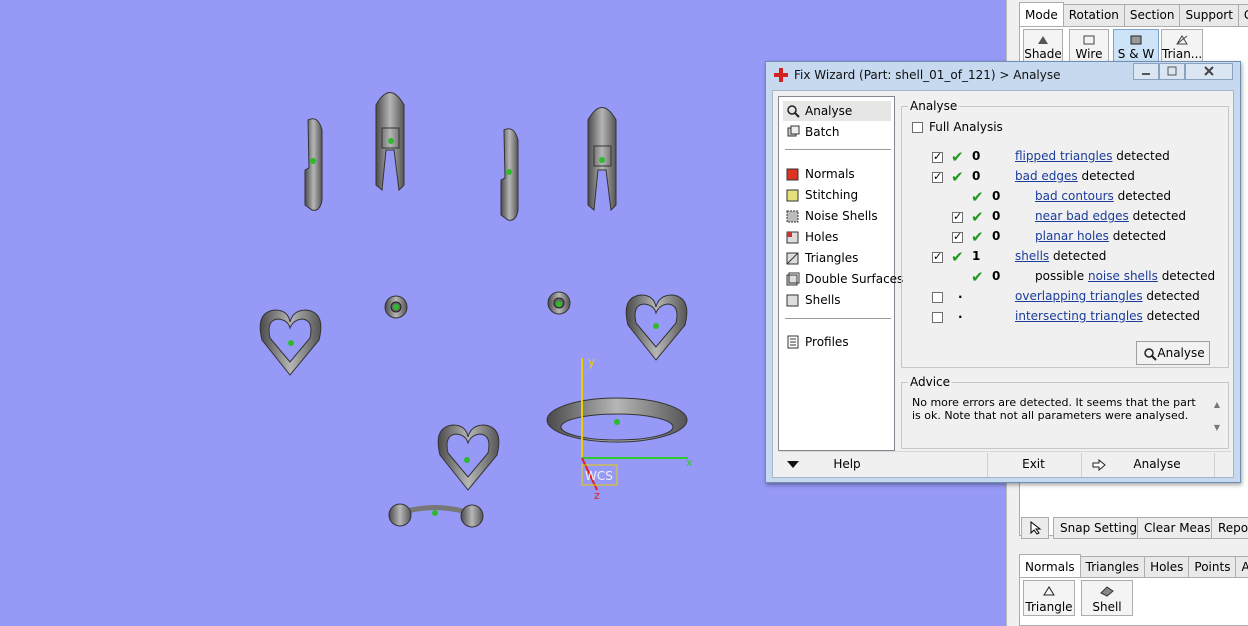 This screenshot has height=626, width=1248. I want to click on close-icon, so click(1209, 71).